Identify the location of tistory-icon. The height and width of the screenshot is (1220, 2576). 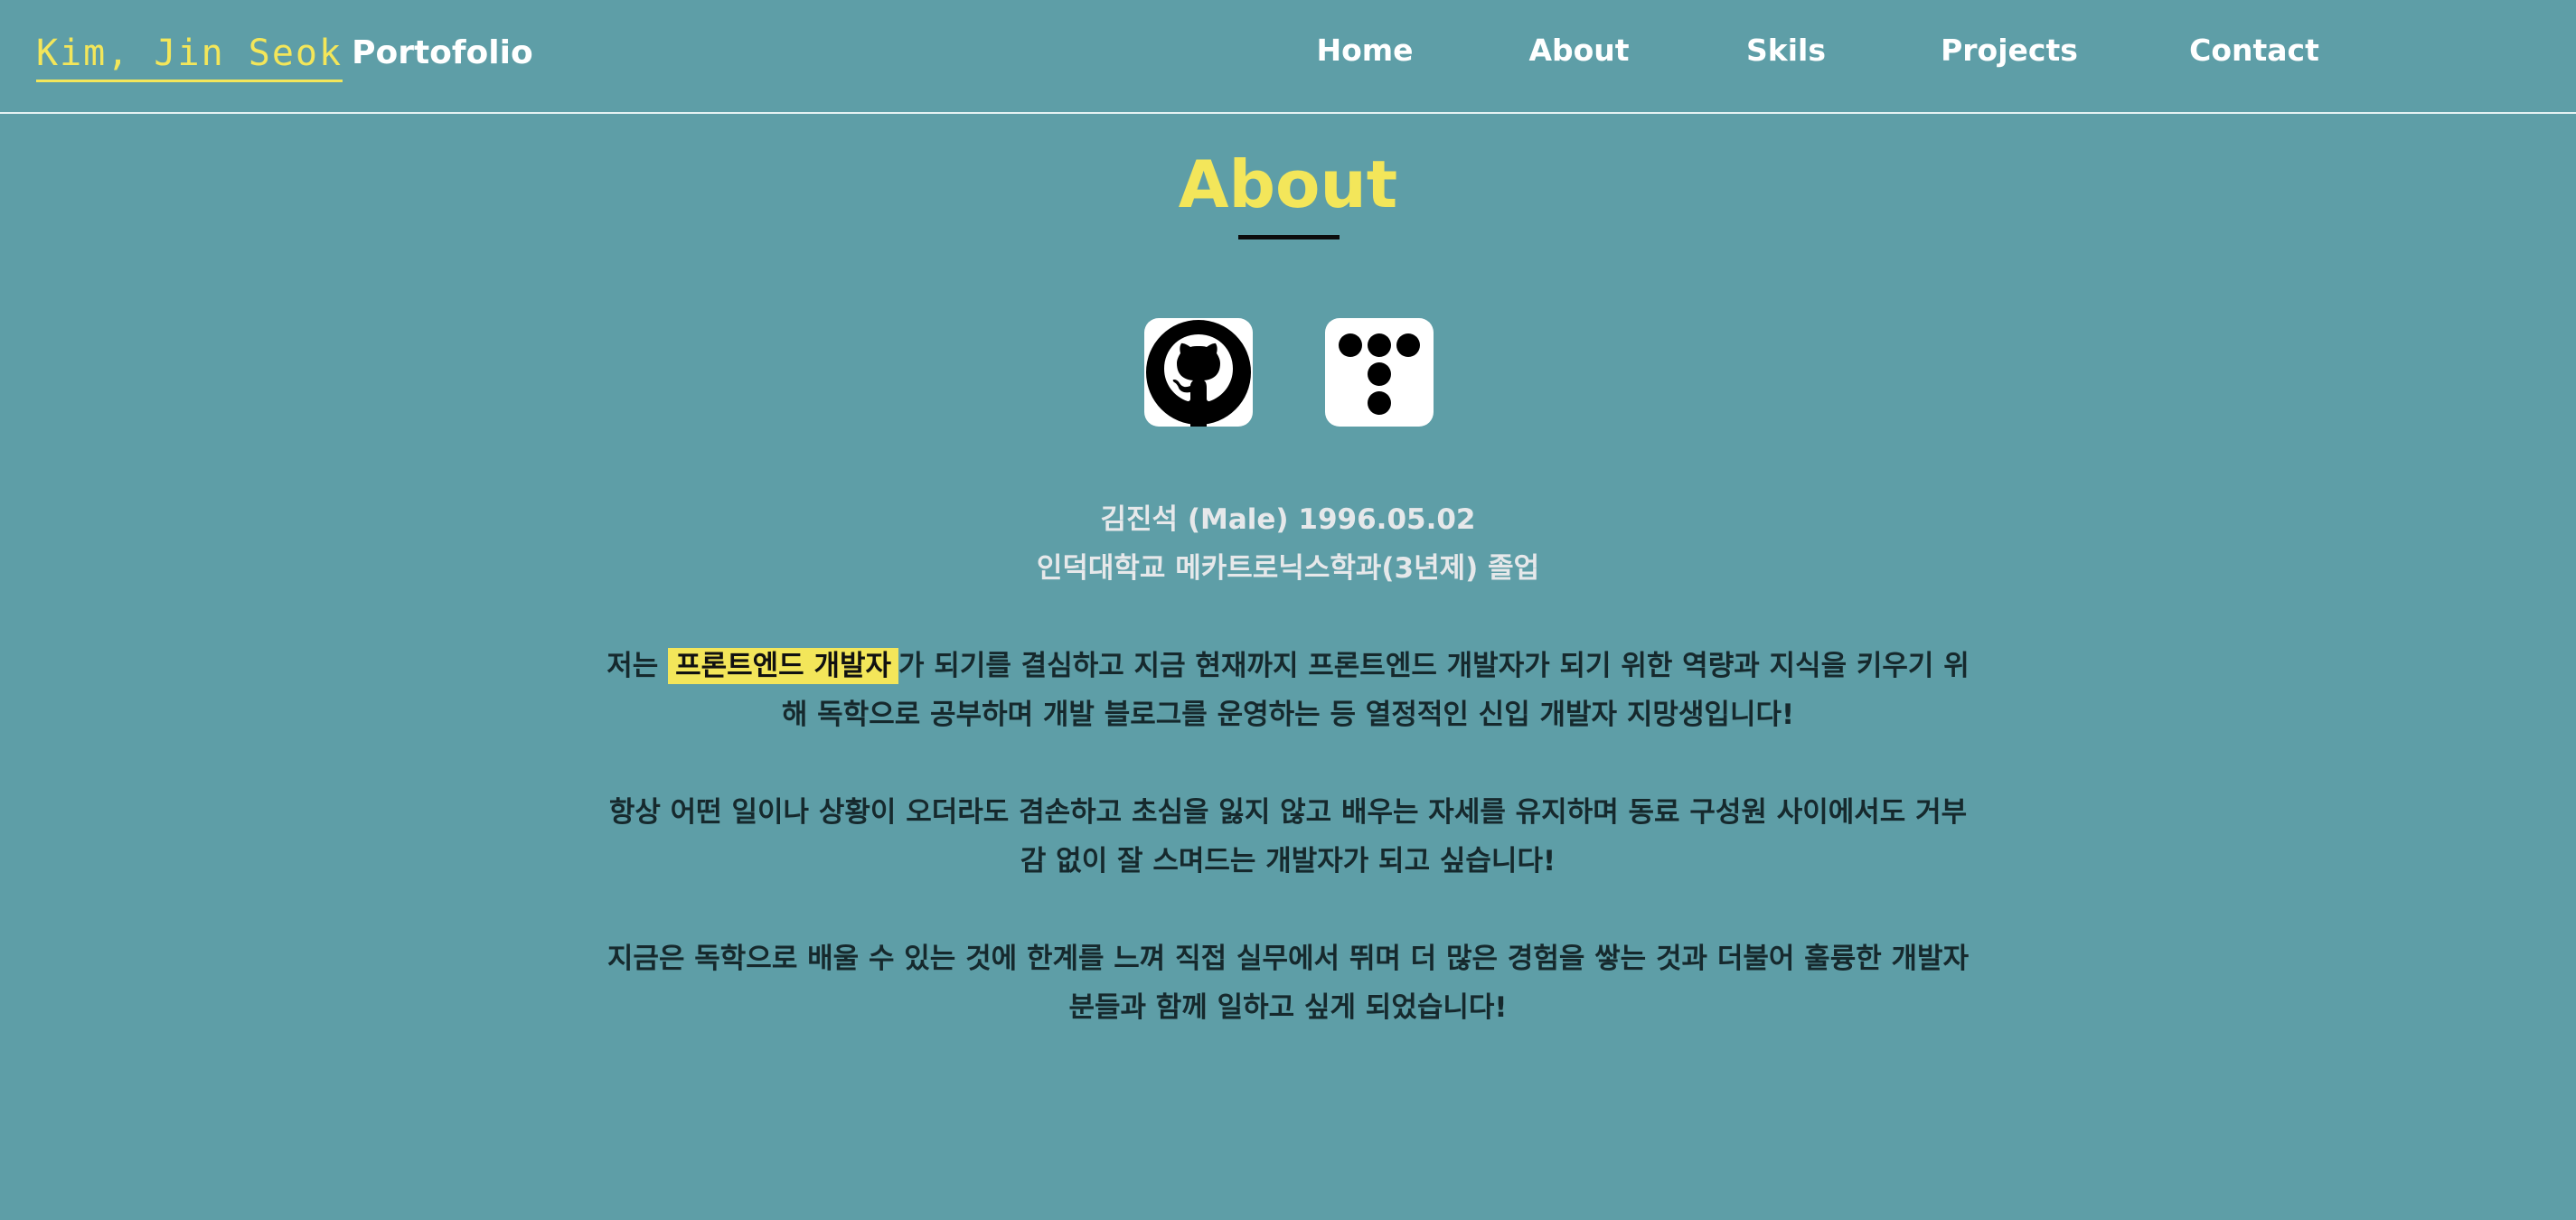
(1379, 372).